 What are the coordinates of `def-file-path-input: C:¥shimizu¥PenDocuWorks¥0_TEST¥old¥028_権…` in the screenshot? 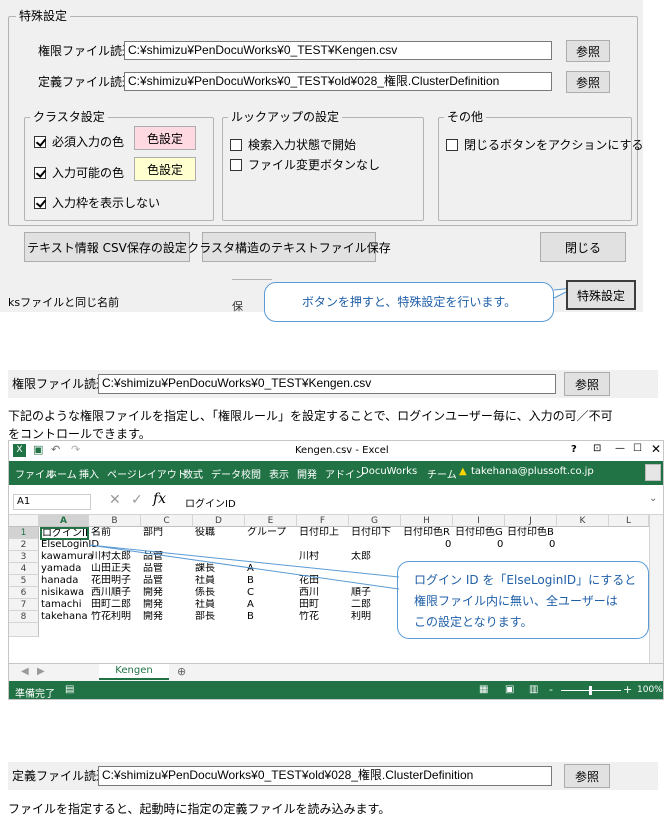 It's located at (338, 81).